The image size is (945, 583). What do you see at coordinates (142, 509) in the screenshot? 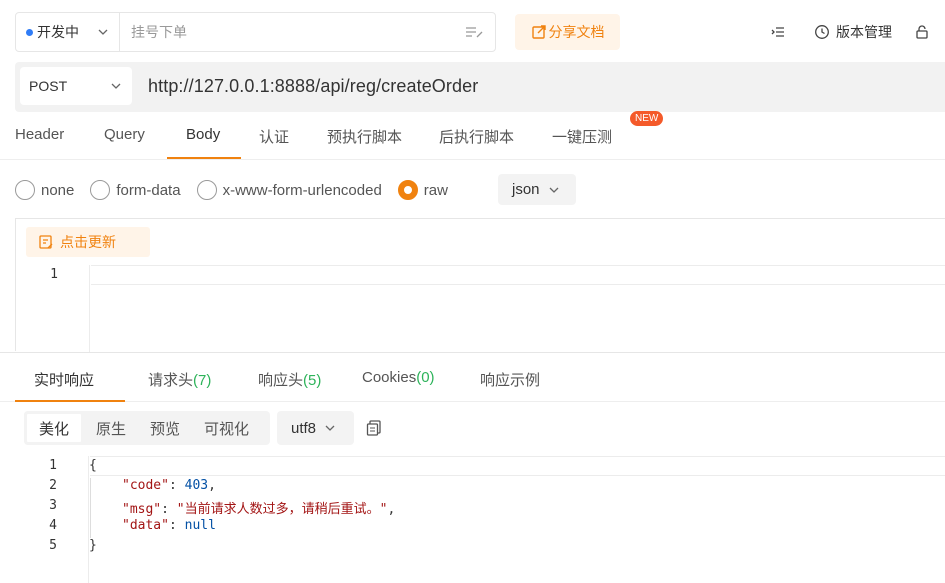
I see `json-key: "msg"` at bounding box center [142, 509].